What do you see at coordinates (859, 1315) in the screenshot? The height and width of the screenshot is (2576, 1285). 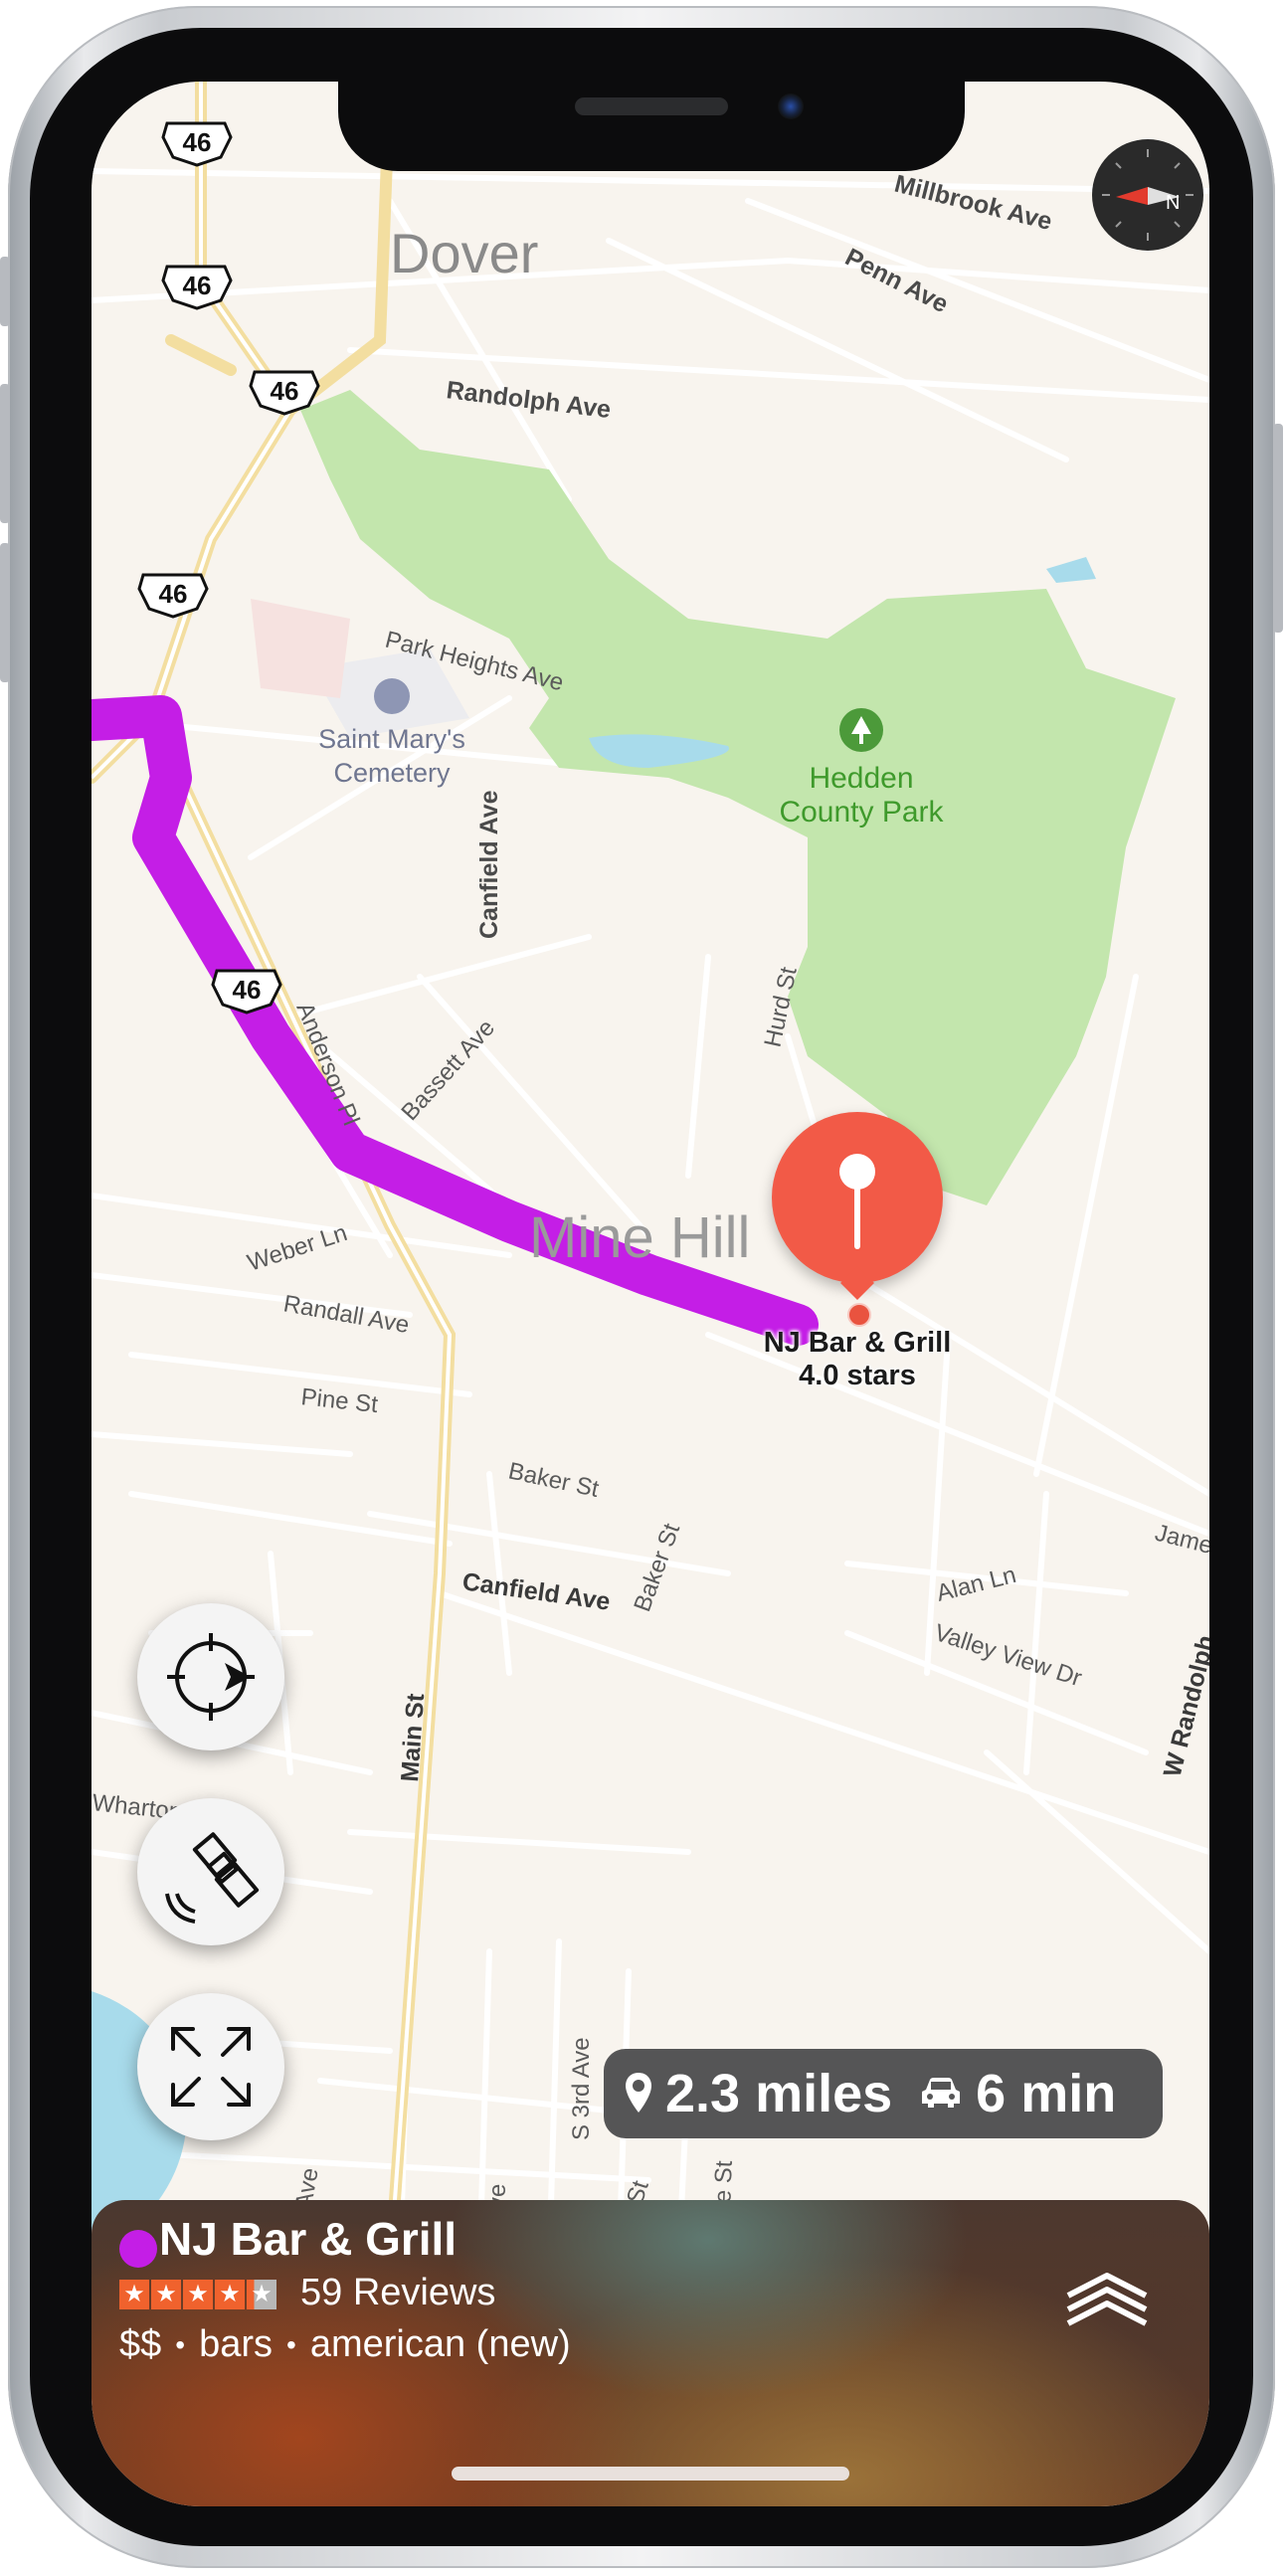 I see `pin-location-dot` at bounding box center [859, 1315].